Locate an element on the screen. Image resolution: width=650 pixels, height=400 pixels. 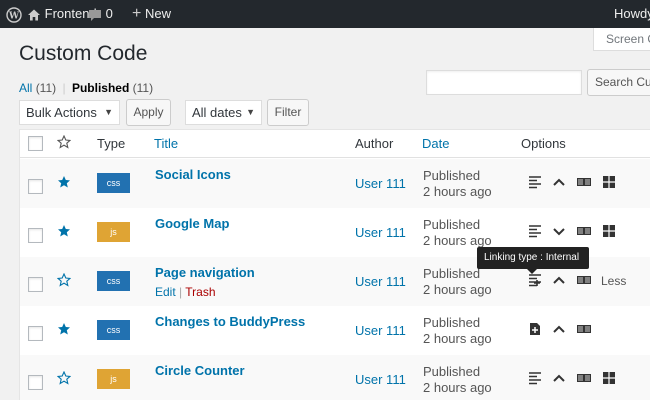
less-toggle-link: Less is located at coordinates (613, 281).